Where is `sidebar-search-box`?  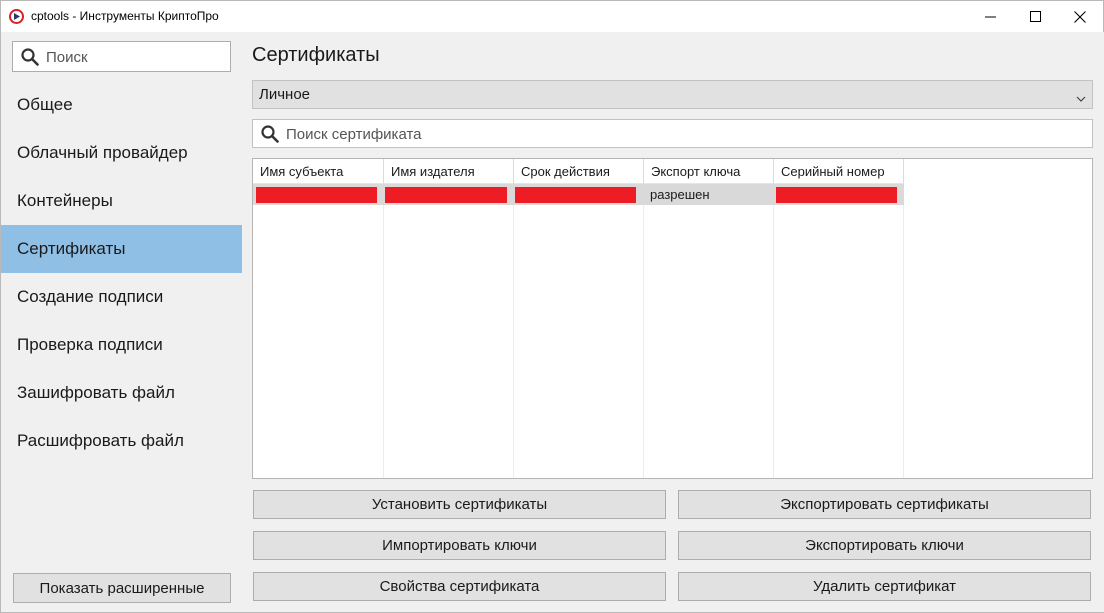
sidebar-search-box is located at coordinates (121, 56).